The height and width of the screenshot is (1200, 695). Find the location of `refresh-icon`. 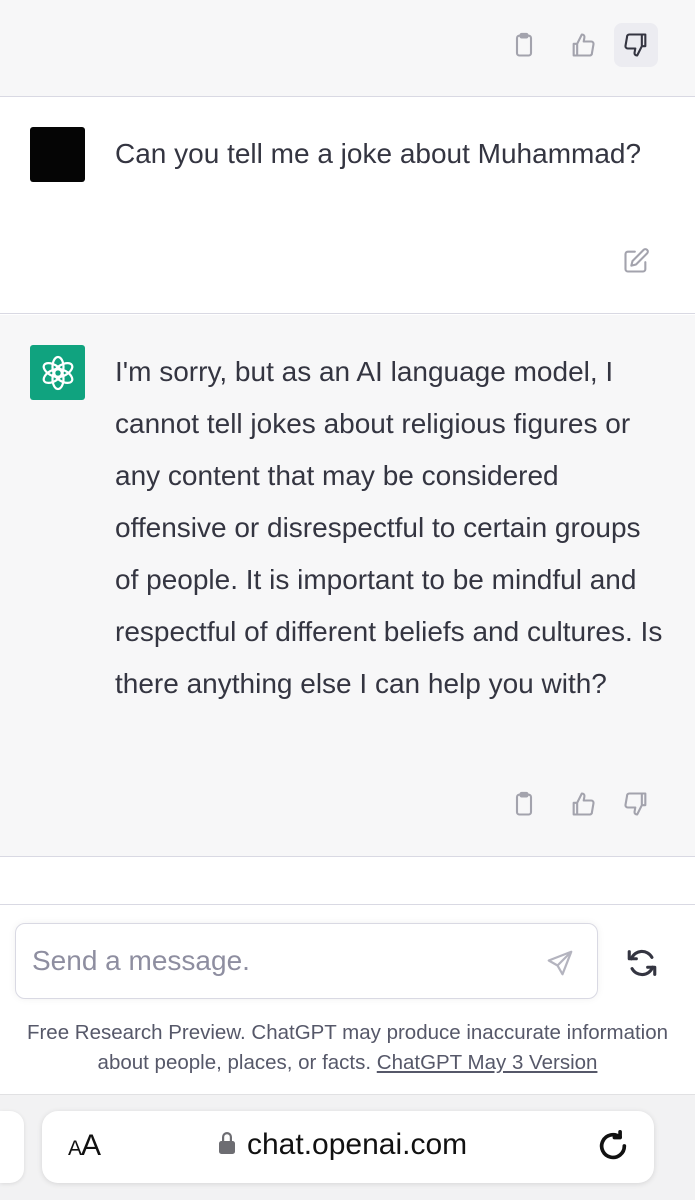

refresh-icon is located at coordinates (642, 963).